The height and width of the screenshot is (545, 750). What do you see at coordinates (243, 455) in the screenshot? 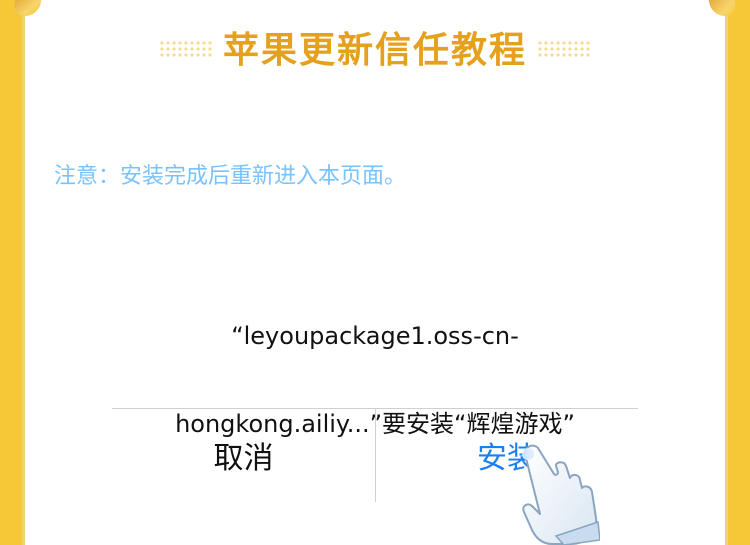
I see `cancel-button: 取消` at bounding box center [243, 455].